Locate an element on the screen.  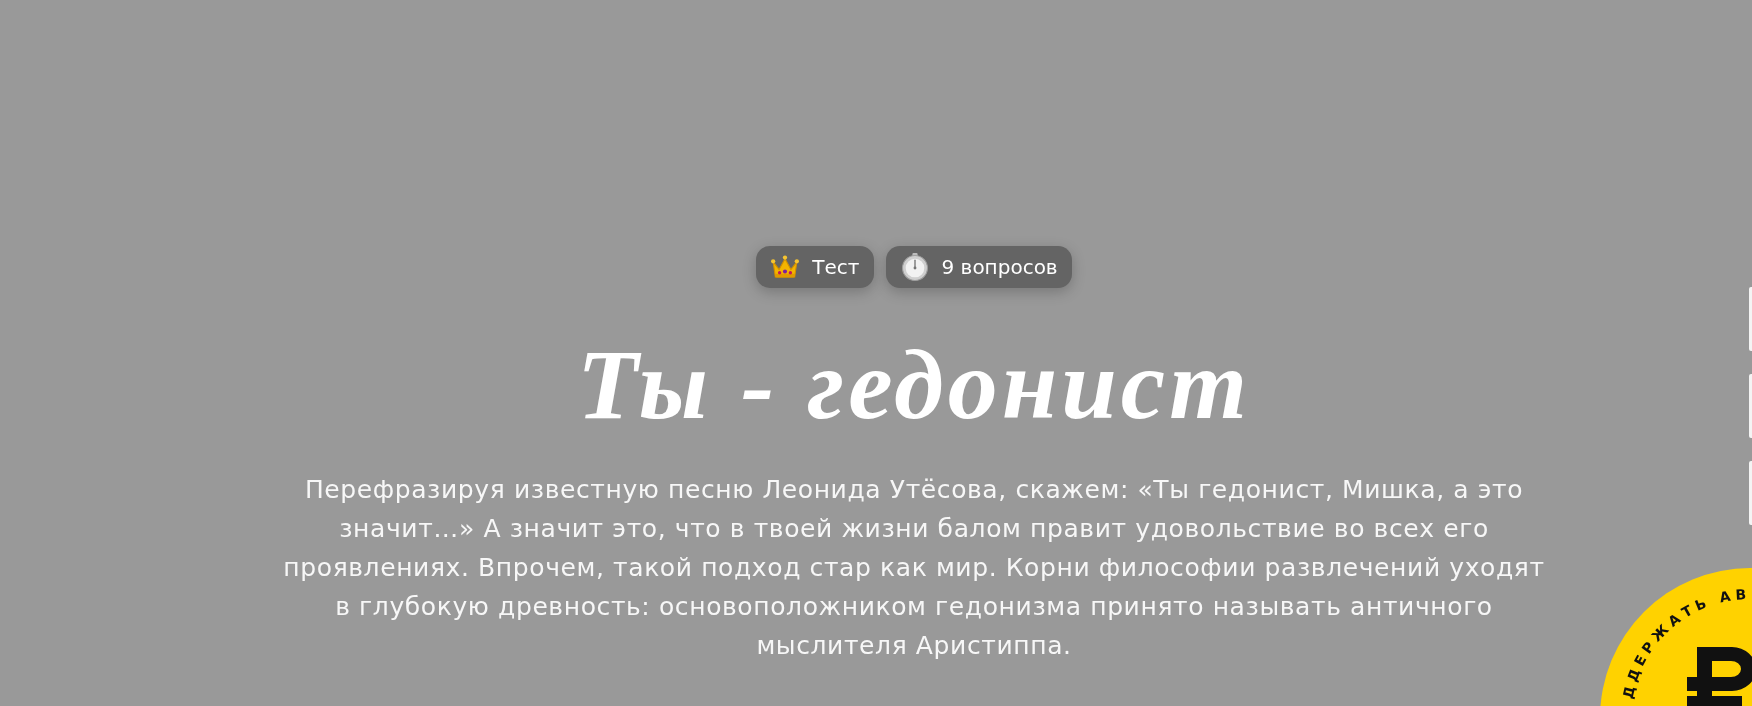
tag-label: Тест is located at coordinates (836, 267).